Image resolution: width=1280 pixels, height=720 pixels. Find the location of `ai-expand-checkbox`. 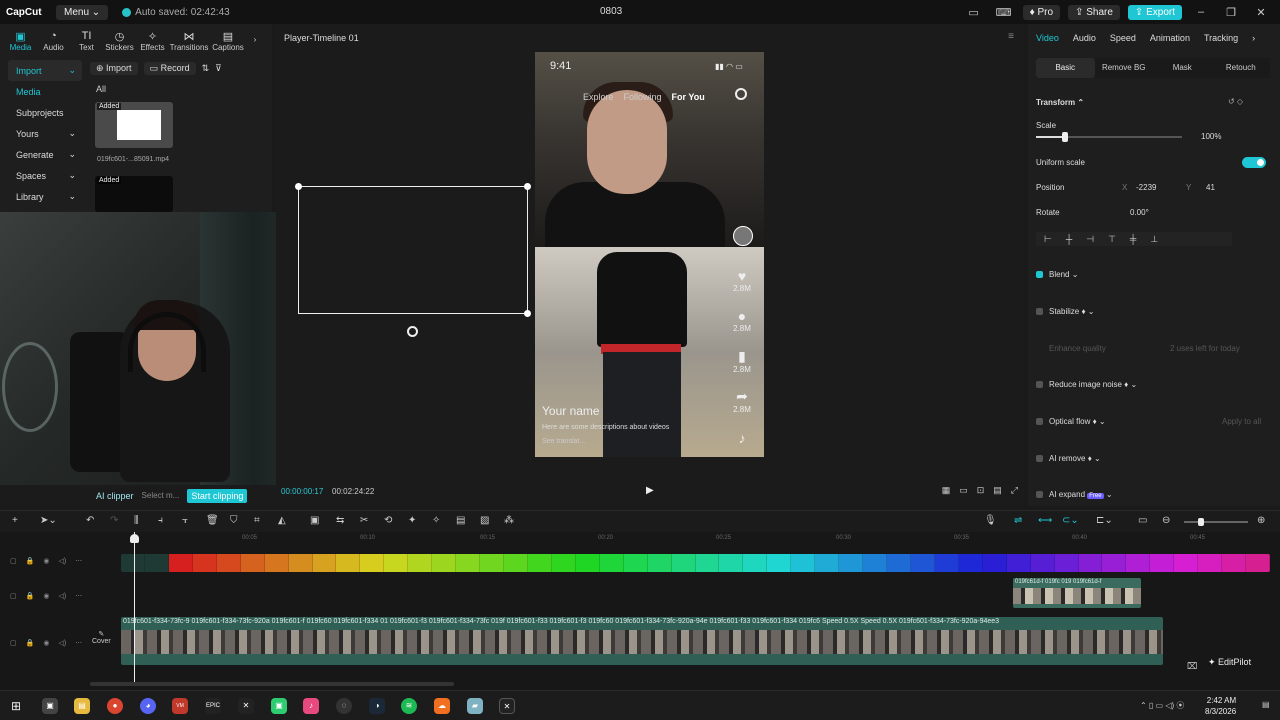

ai-expand-checkbox is located at coordinates (1039, 495).